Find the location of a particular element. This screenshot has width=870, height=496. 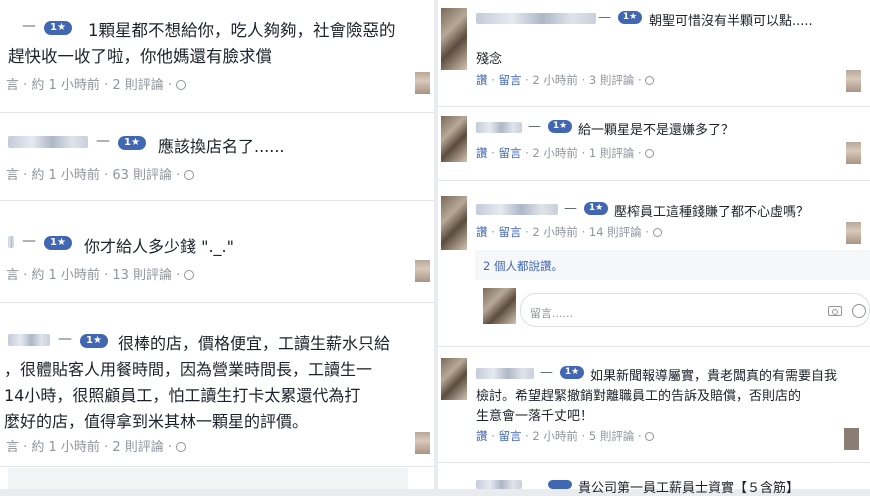

review-meta: 讚 · 留言 · 2 小時前 · 14 則評論 · is located at coordinates (569, 232).